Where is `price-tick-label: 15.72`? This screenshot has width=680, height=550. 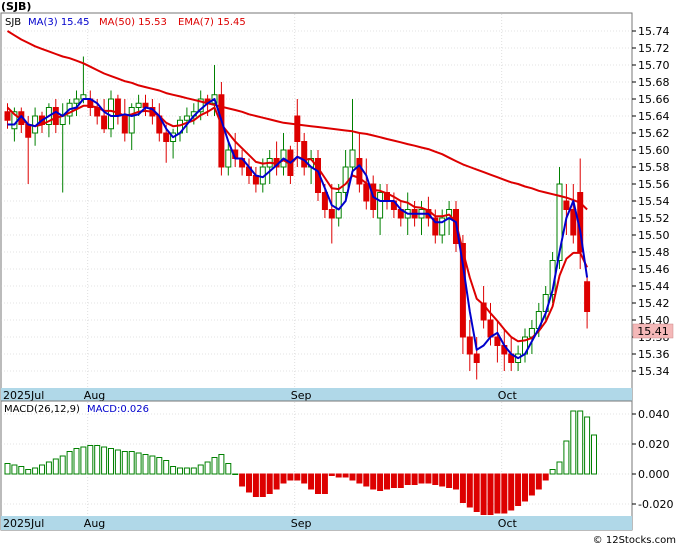
price-tick-label: 15.72 is located at coordinates (654, 48).